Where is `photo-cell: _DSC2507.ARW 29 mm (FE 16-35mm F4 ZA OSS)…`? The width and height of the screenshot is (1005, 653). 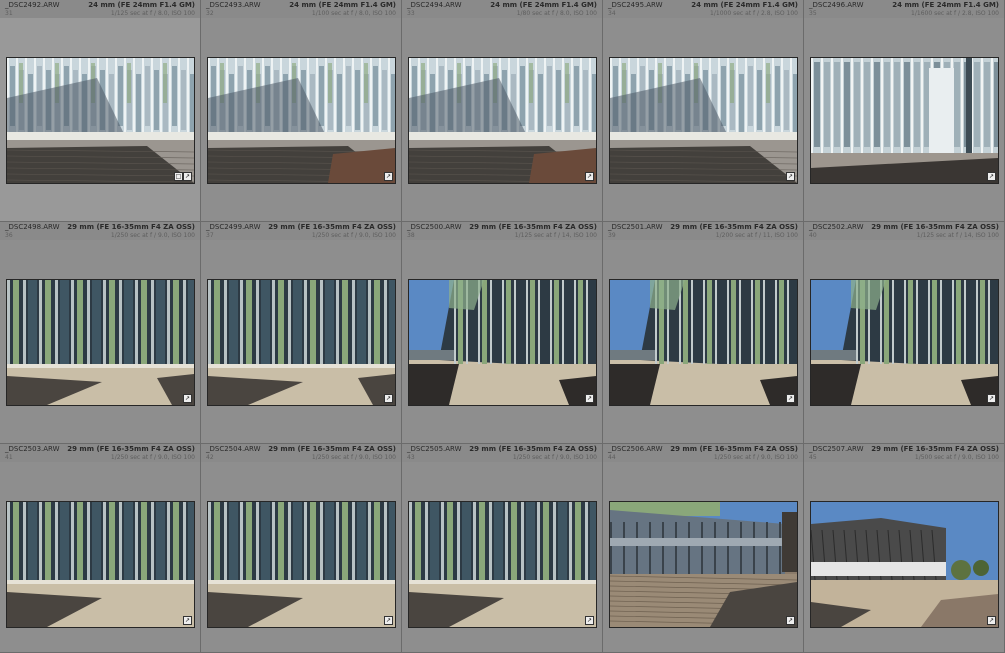
photo-cell: _DSC2507.ARW 29 mm (FE 16-35mm F4 ZA OSS)… is located at coordinates (904, 548).